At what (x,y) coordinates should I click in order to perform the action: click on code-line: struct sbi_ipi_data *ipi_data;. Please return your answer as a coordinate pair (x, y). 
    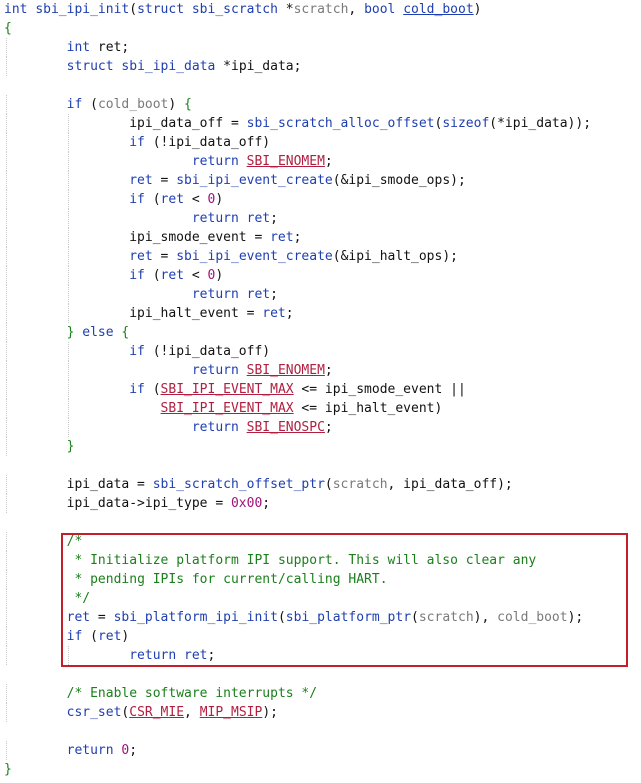
    Looking at the image, I should click on (320, 66).